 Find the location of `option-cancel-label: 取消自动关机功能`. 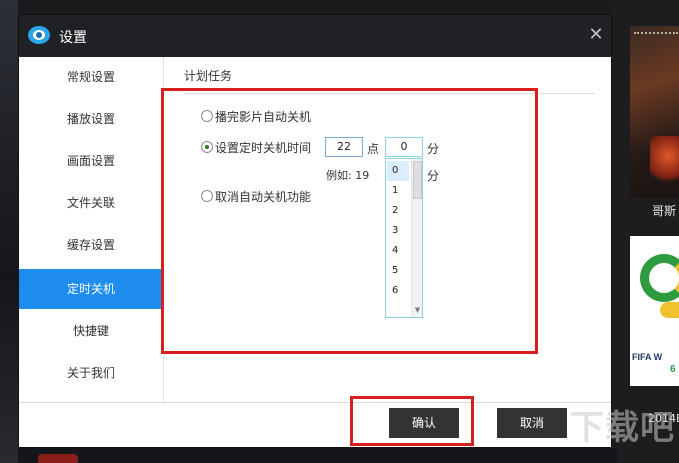

option-cancel-label: 取消自动关机功能 is located at coordinates (263, 196).